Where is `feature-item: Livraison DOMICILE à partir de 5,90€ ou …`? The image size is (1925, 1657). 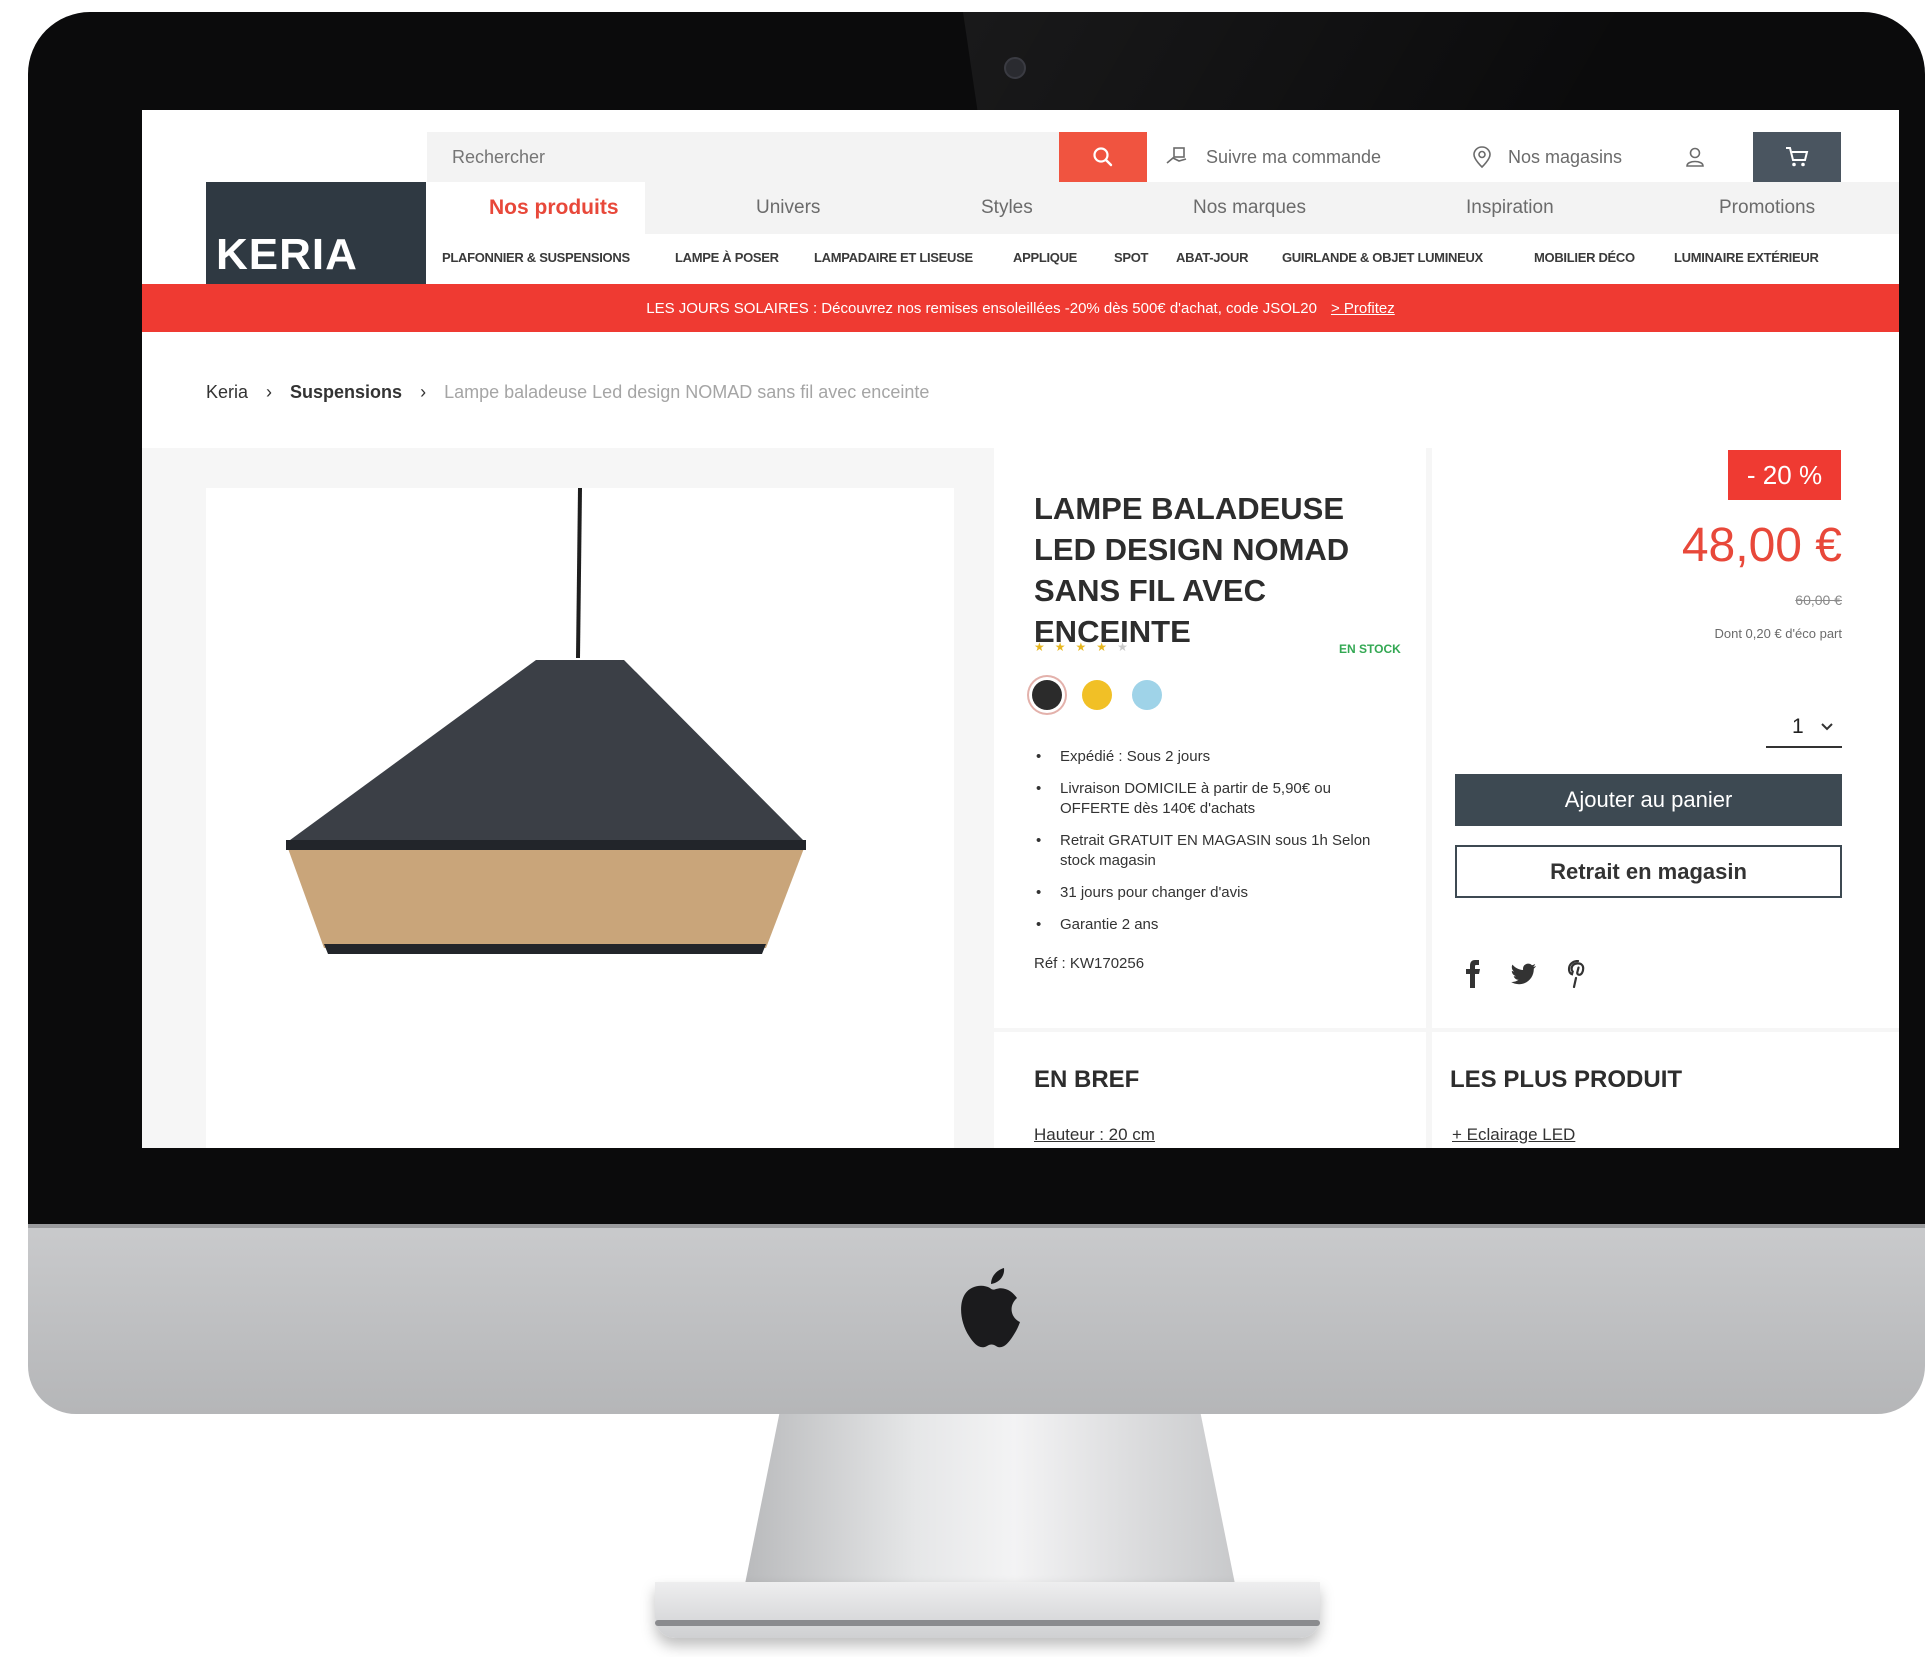 feature-item: Livraison DOMICILE à partir de 5,90€ ou … is located at coordinates (1219, 799).